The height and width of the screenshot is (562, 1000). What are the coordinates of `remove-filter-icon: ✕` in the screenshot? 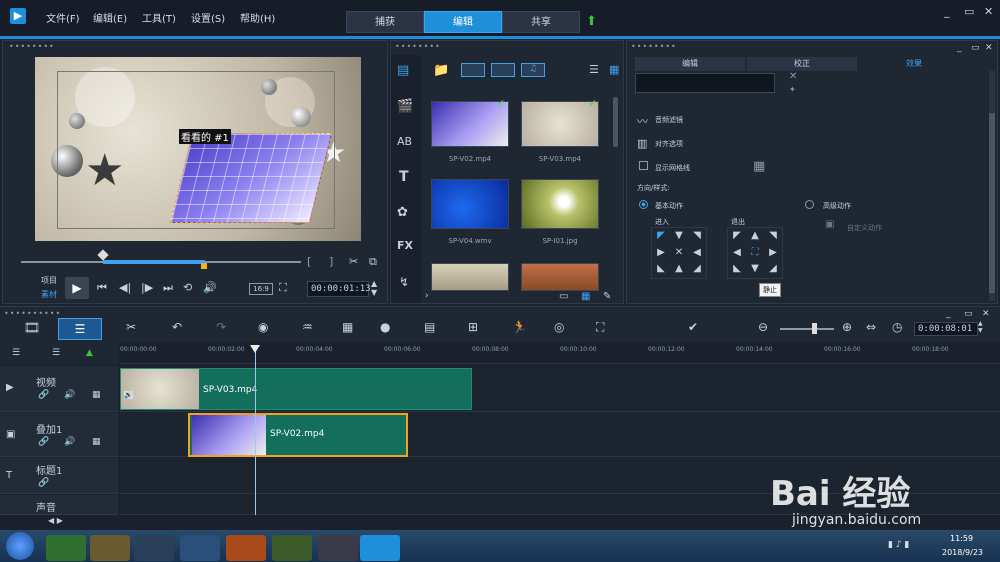 It's located at (793, 76).